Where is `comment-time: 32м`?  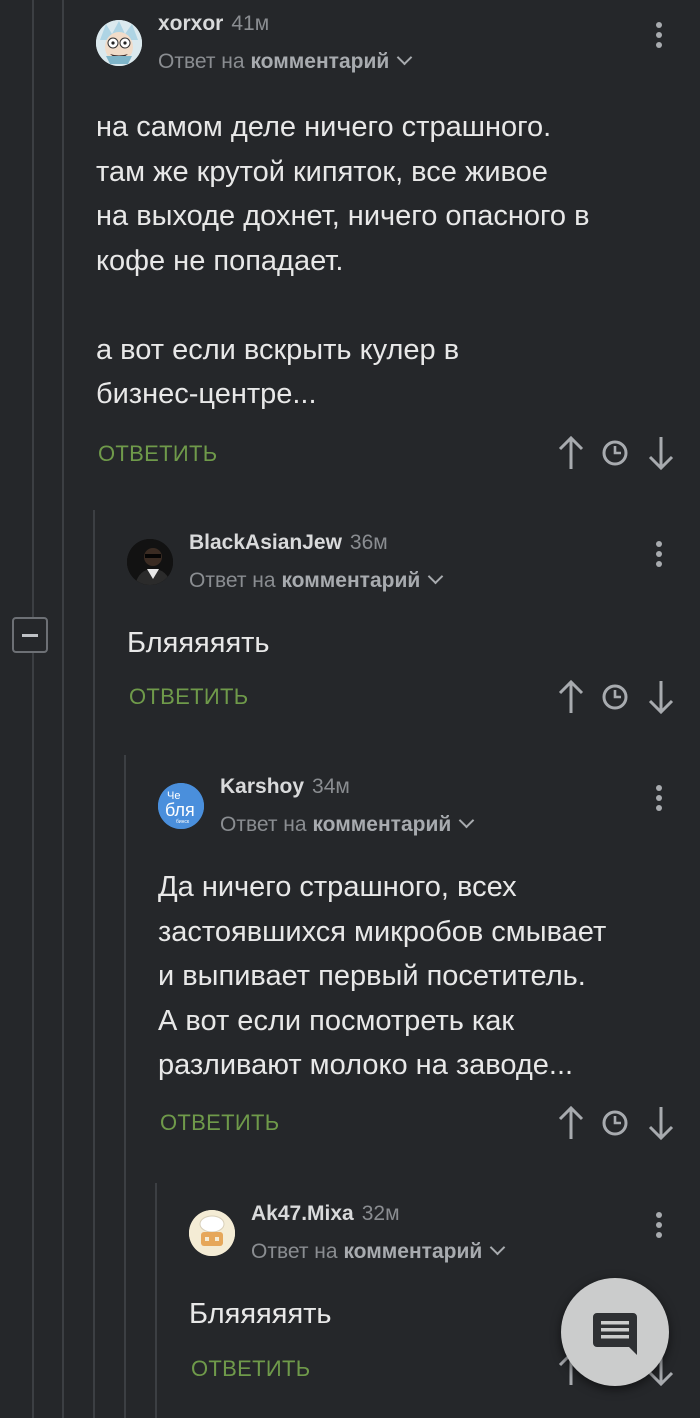
comment-time: 32м is located at coordinates (380, 1213).